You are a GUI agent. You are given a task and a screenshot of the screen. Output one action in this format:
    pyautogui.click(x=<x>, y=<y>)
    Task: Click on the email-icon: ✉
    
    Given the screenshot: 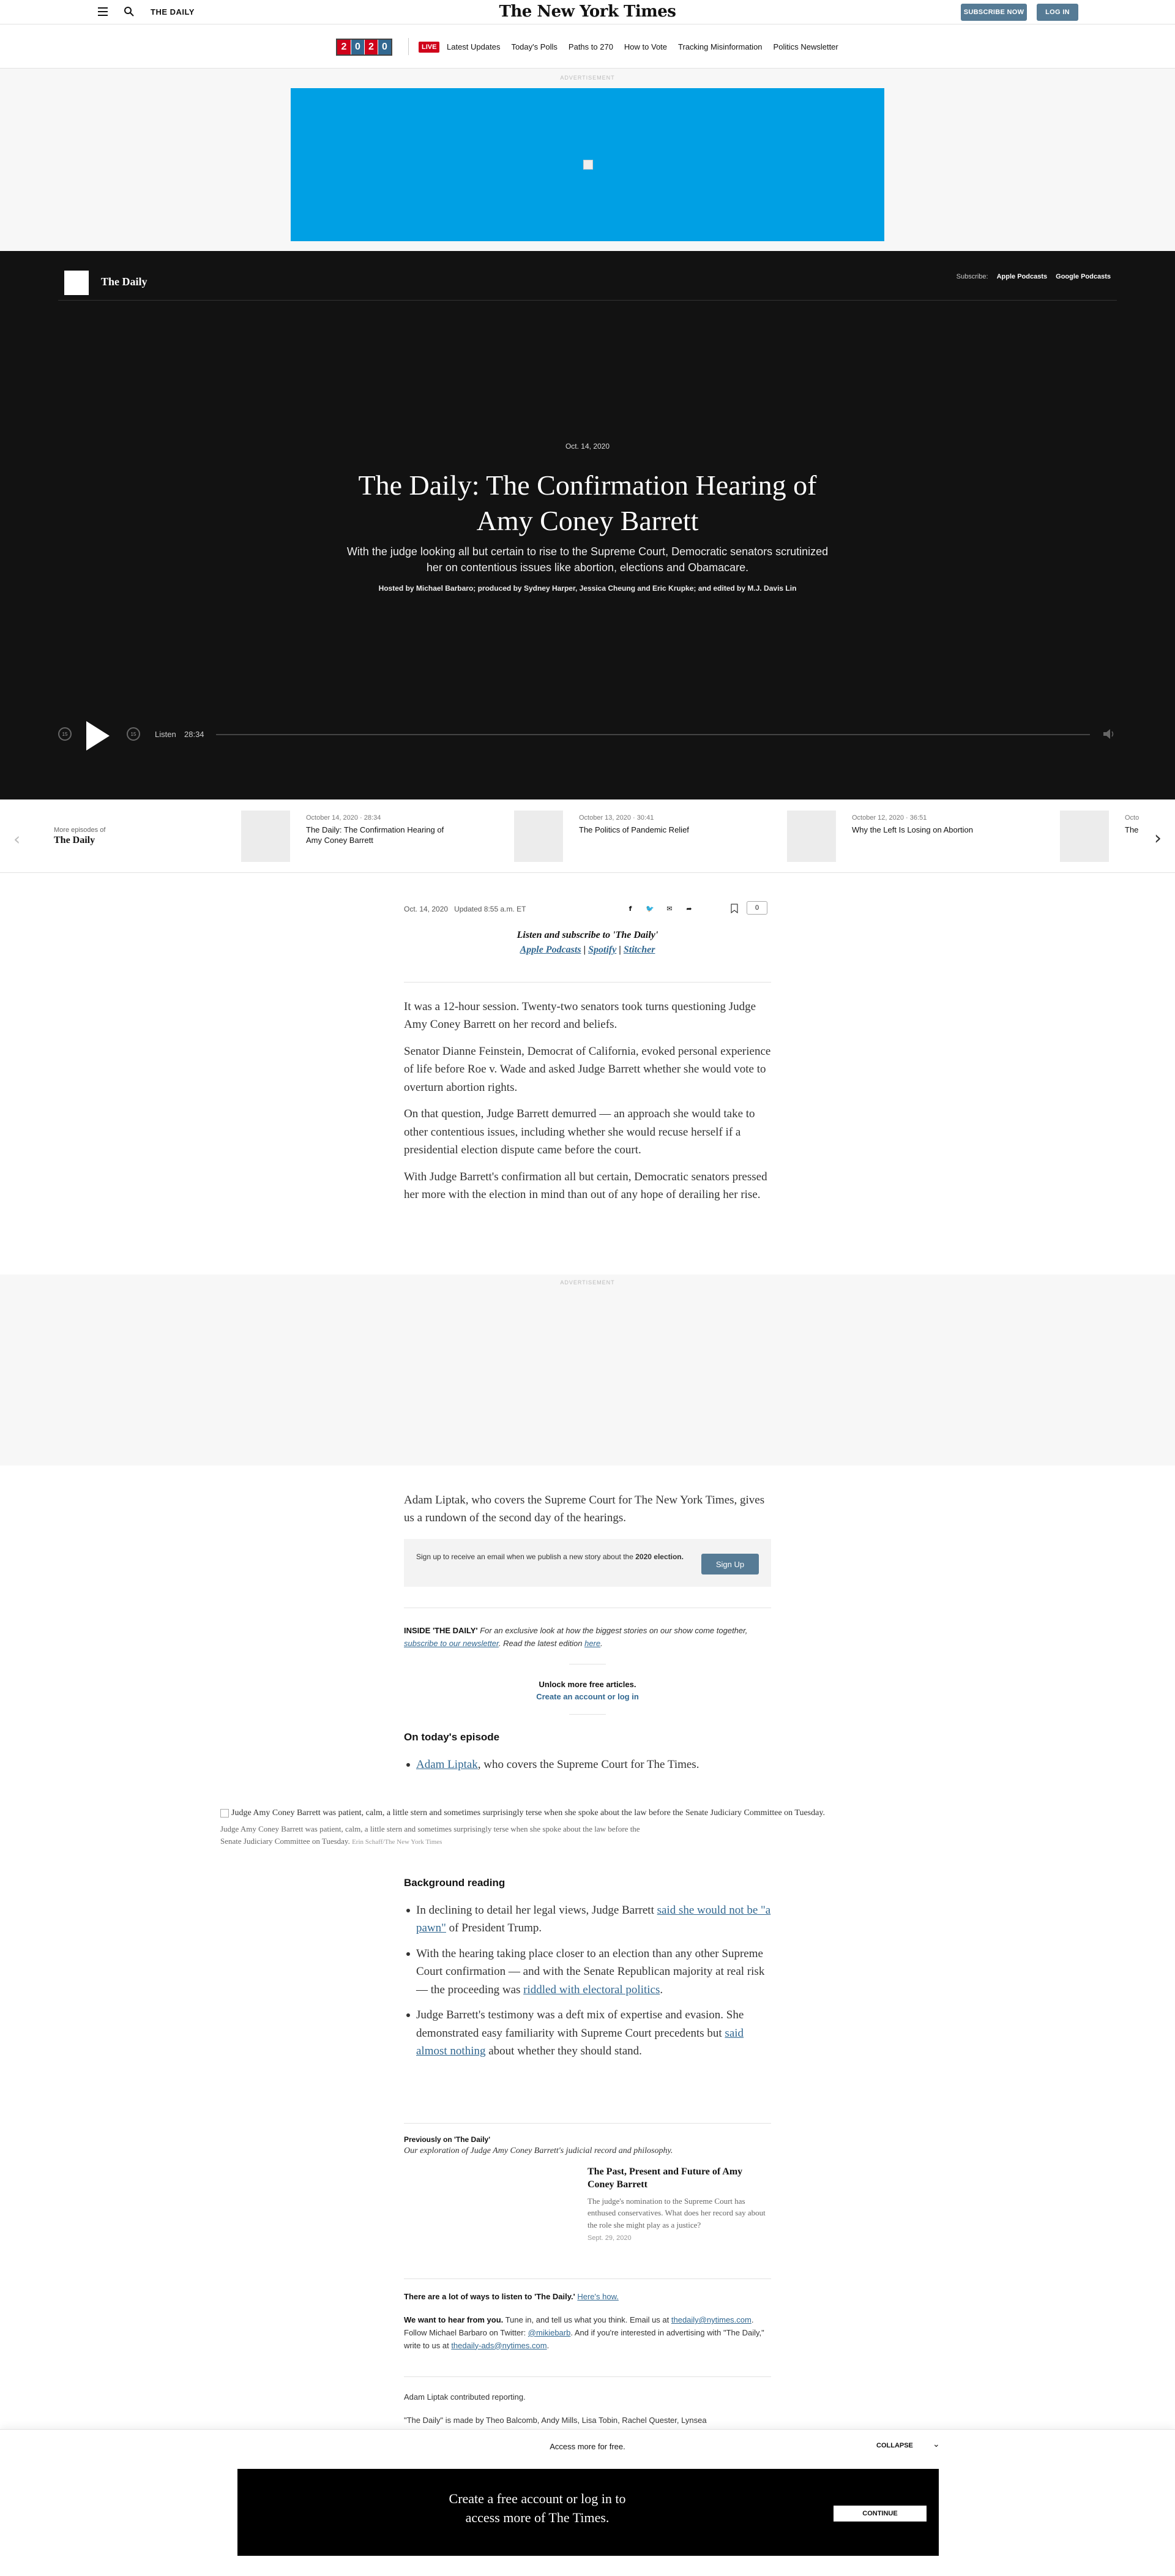 What is the action you would take?
    pyautogui.click(x=669, y=909)
    